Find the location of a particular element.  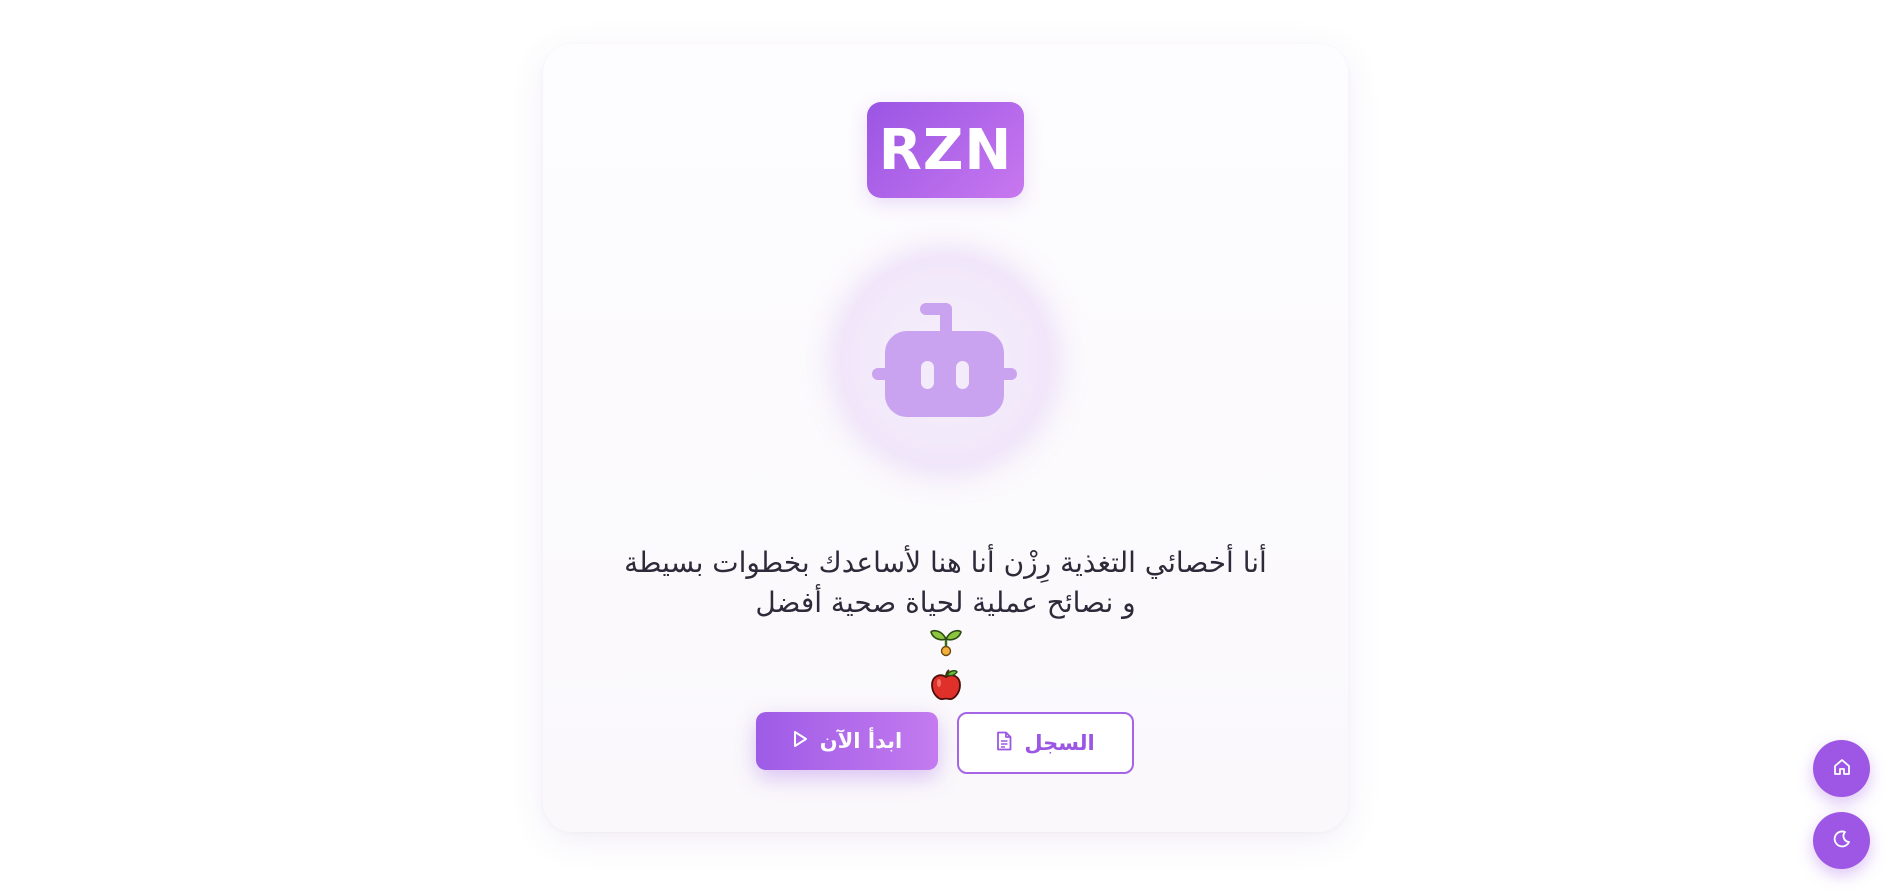

assistant-avatar is located at coordinates (945, 361).